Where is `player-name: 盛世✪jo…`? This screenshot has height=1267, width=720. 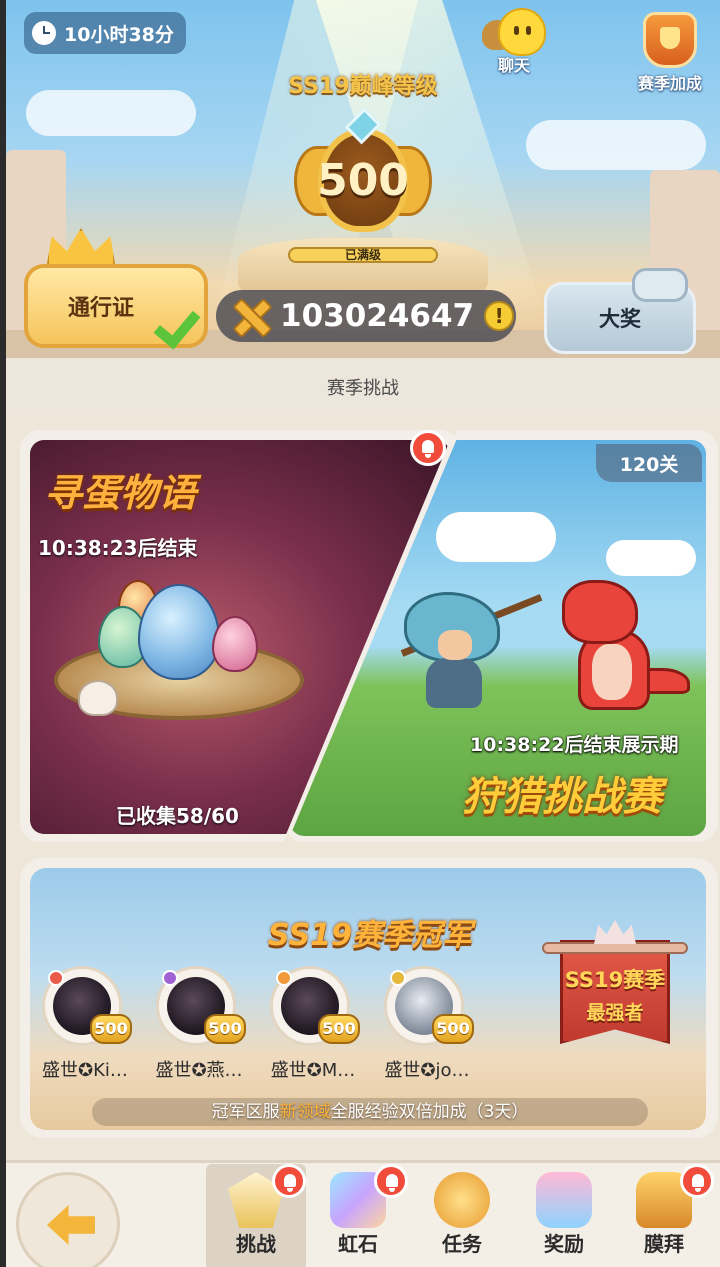
player-name: 盛世✪jo… is located at coordinates (427, 1070).